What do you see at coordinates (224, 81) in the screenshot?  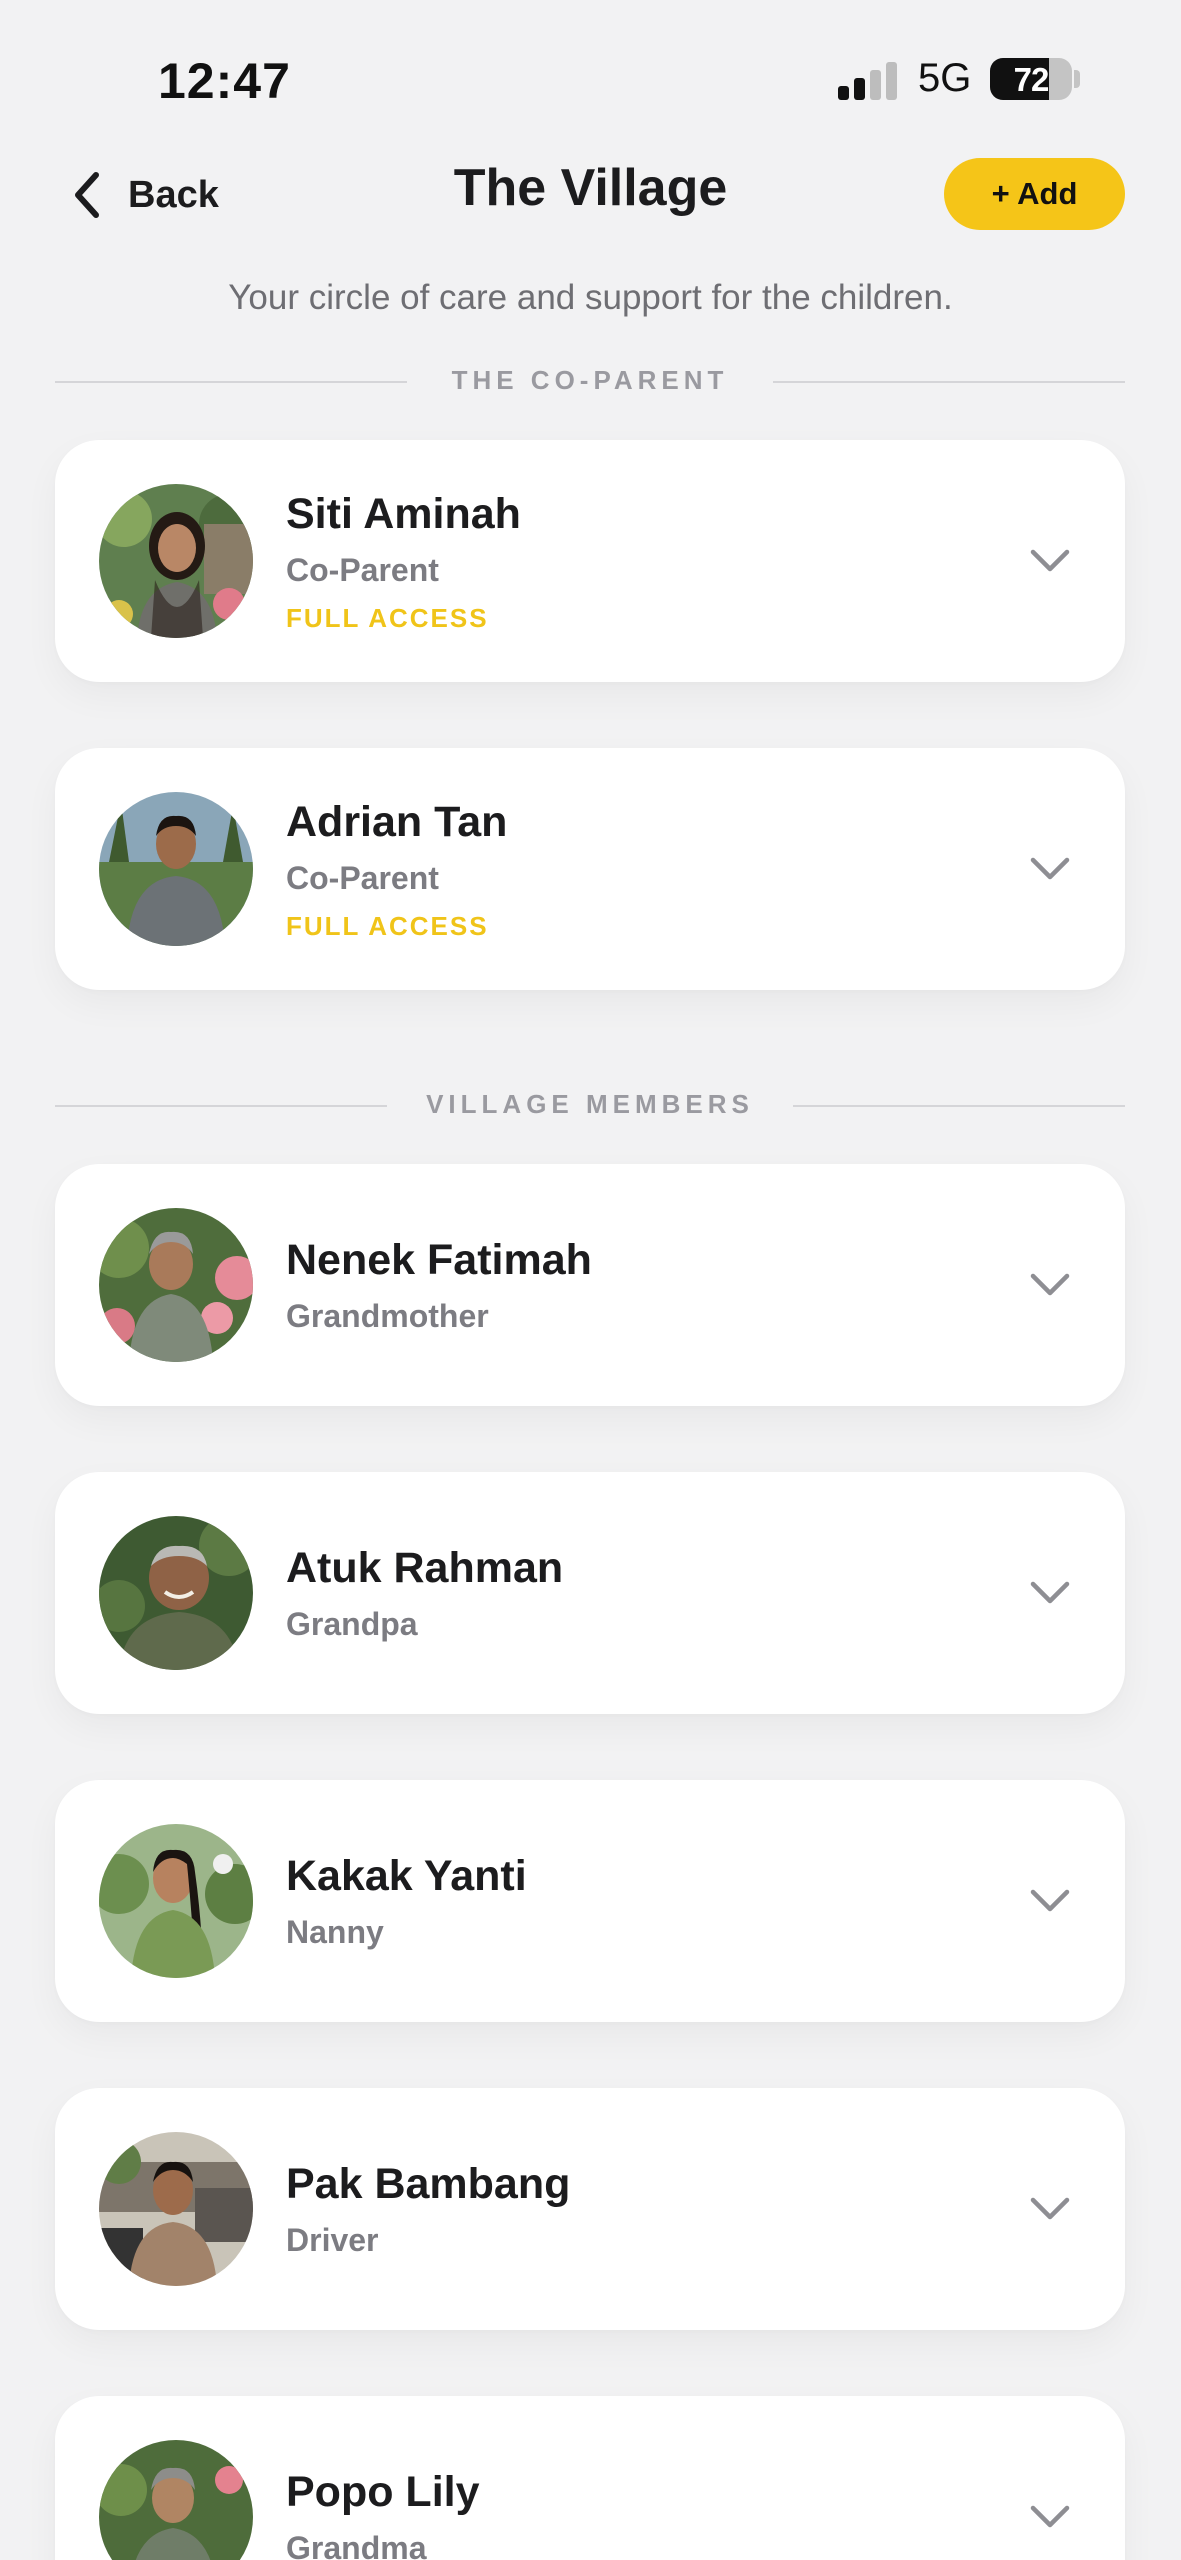 I see `status-time: 12:47` at bounding box center [224, 81].